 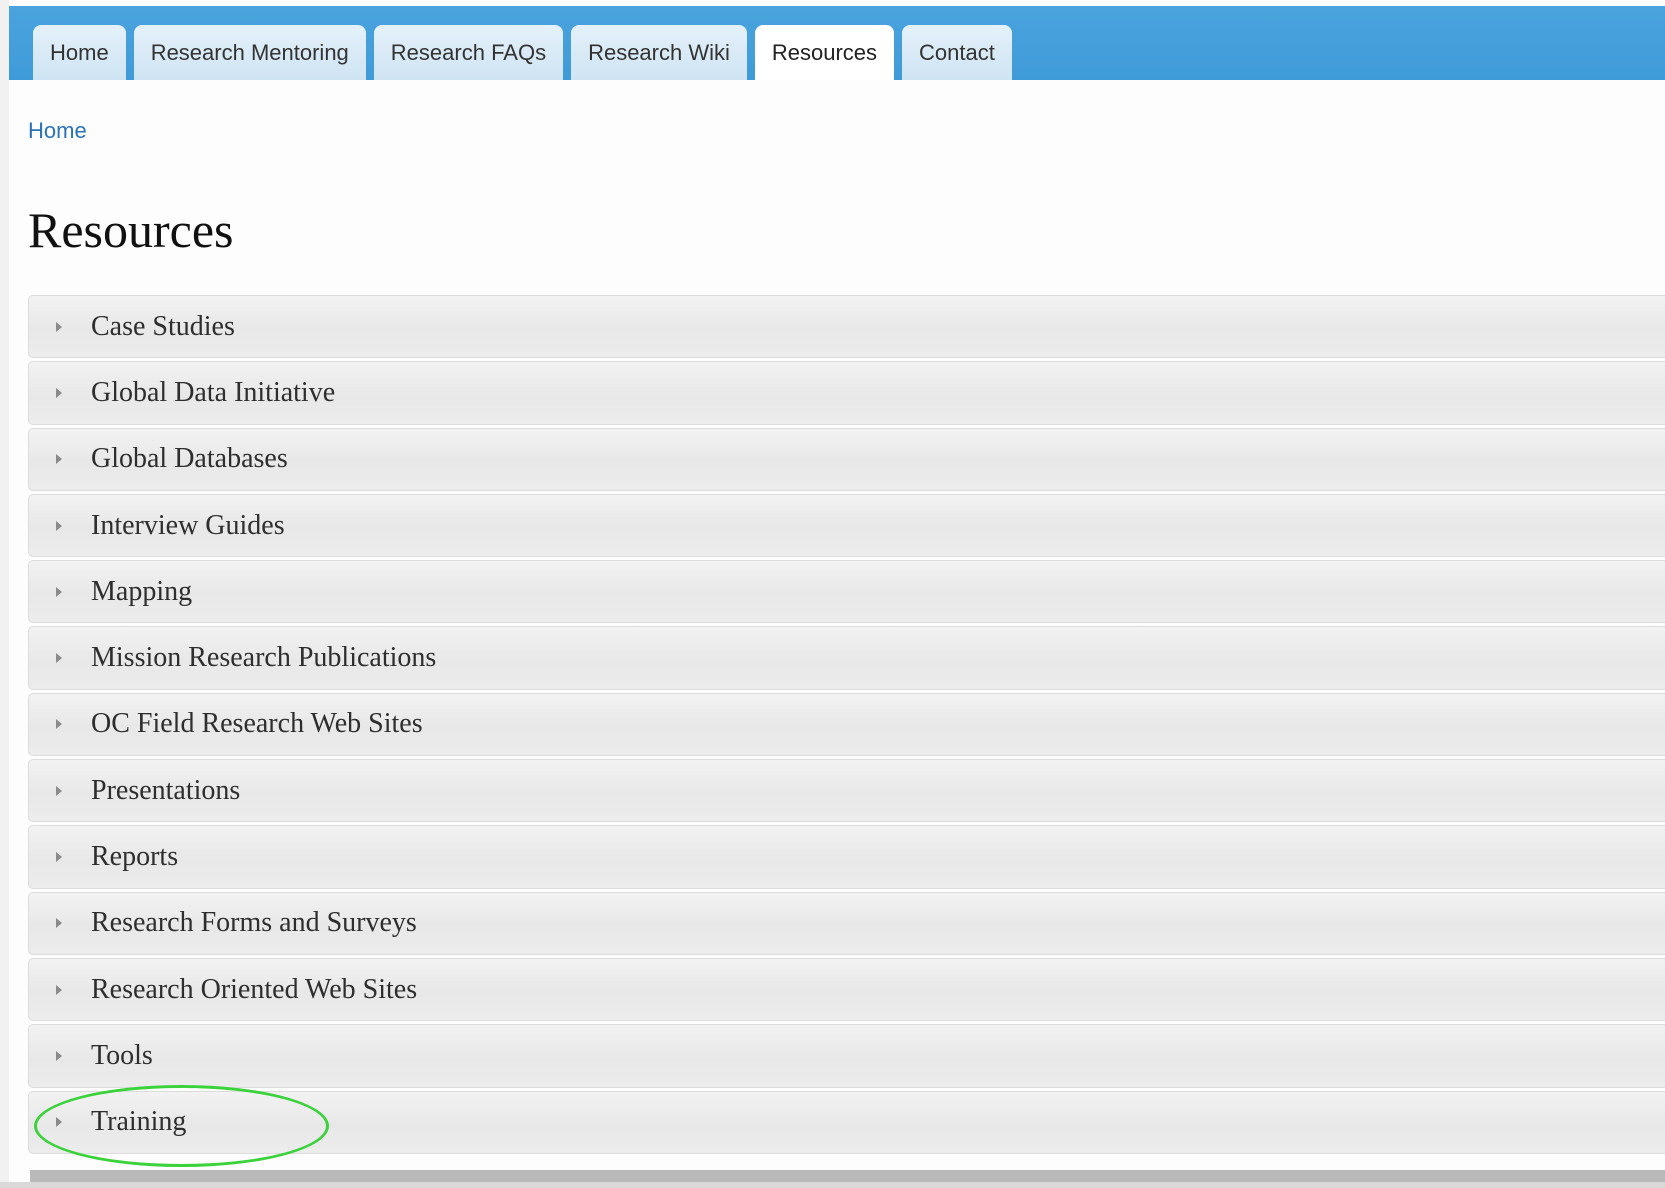 What do you see at coordinates (846, 459) in the screenshot?
I see `accordion-item-global-databases: Global Databases` at bounding box center [846, 459].